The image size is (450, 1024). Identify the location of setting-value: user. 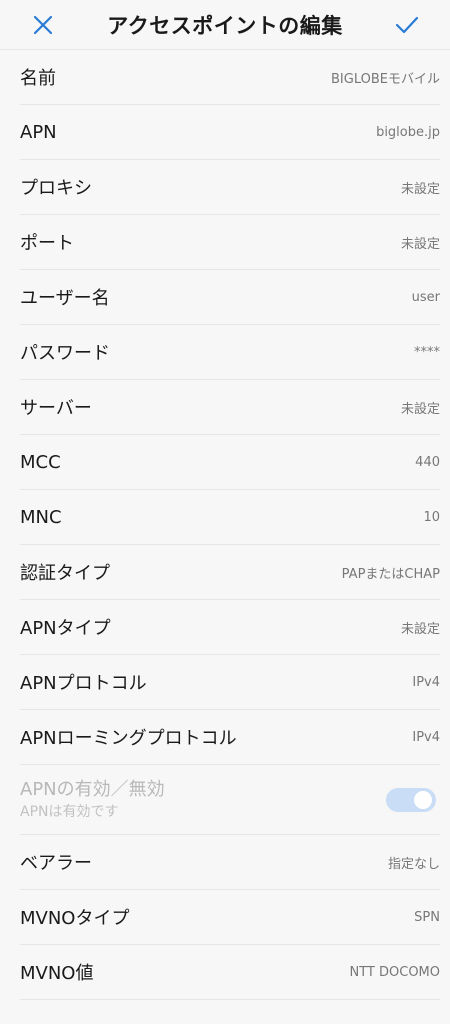
(425, 297).